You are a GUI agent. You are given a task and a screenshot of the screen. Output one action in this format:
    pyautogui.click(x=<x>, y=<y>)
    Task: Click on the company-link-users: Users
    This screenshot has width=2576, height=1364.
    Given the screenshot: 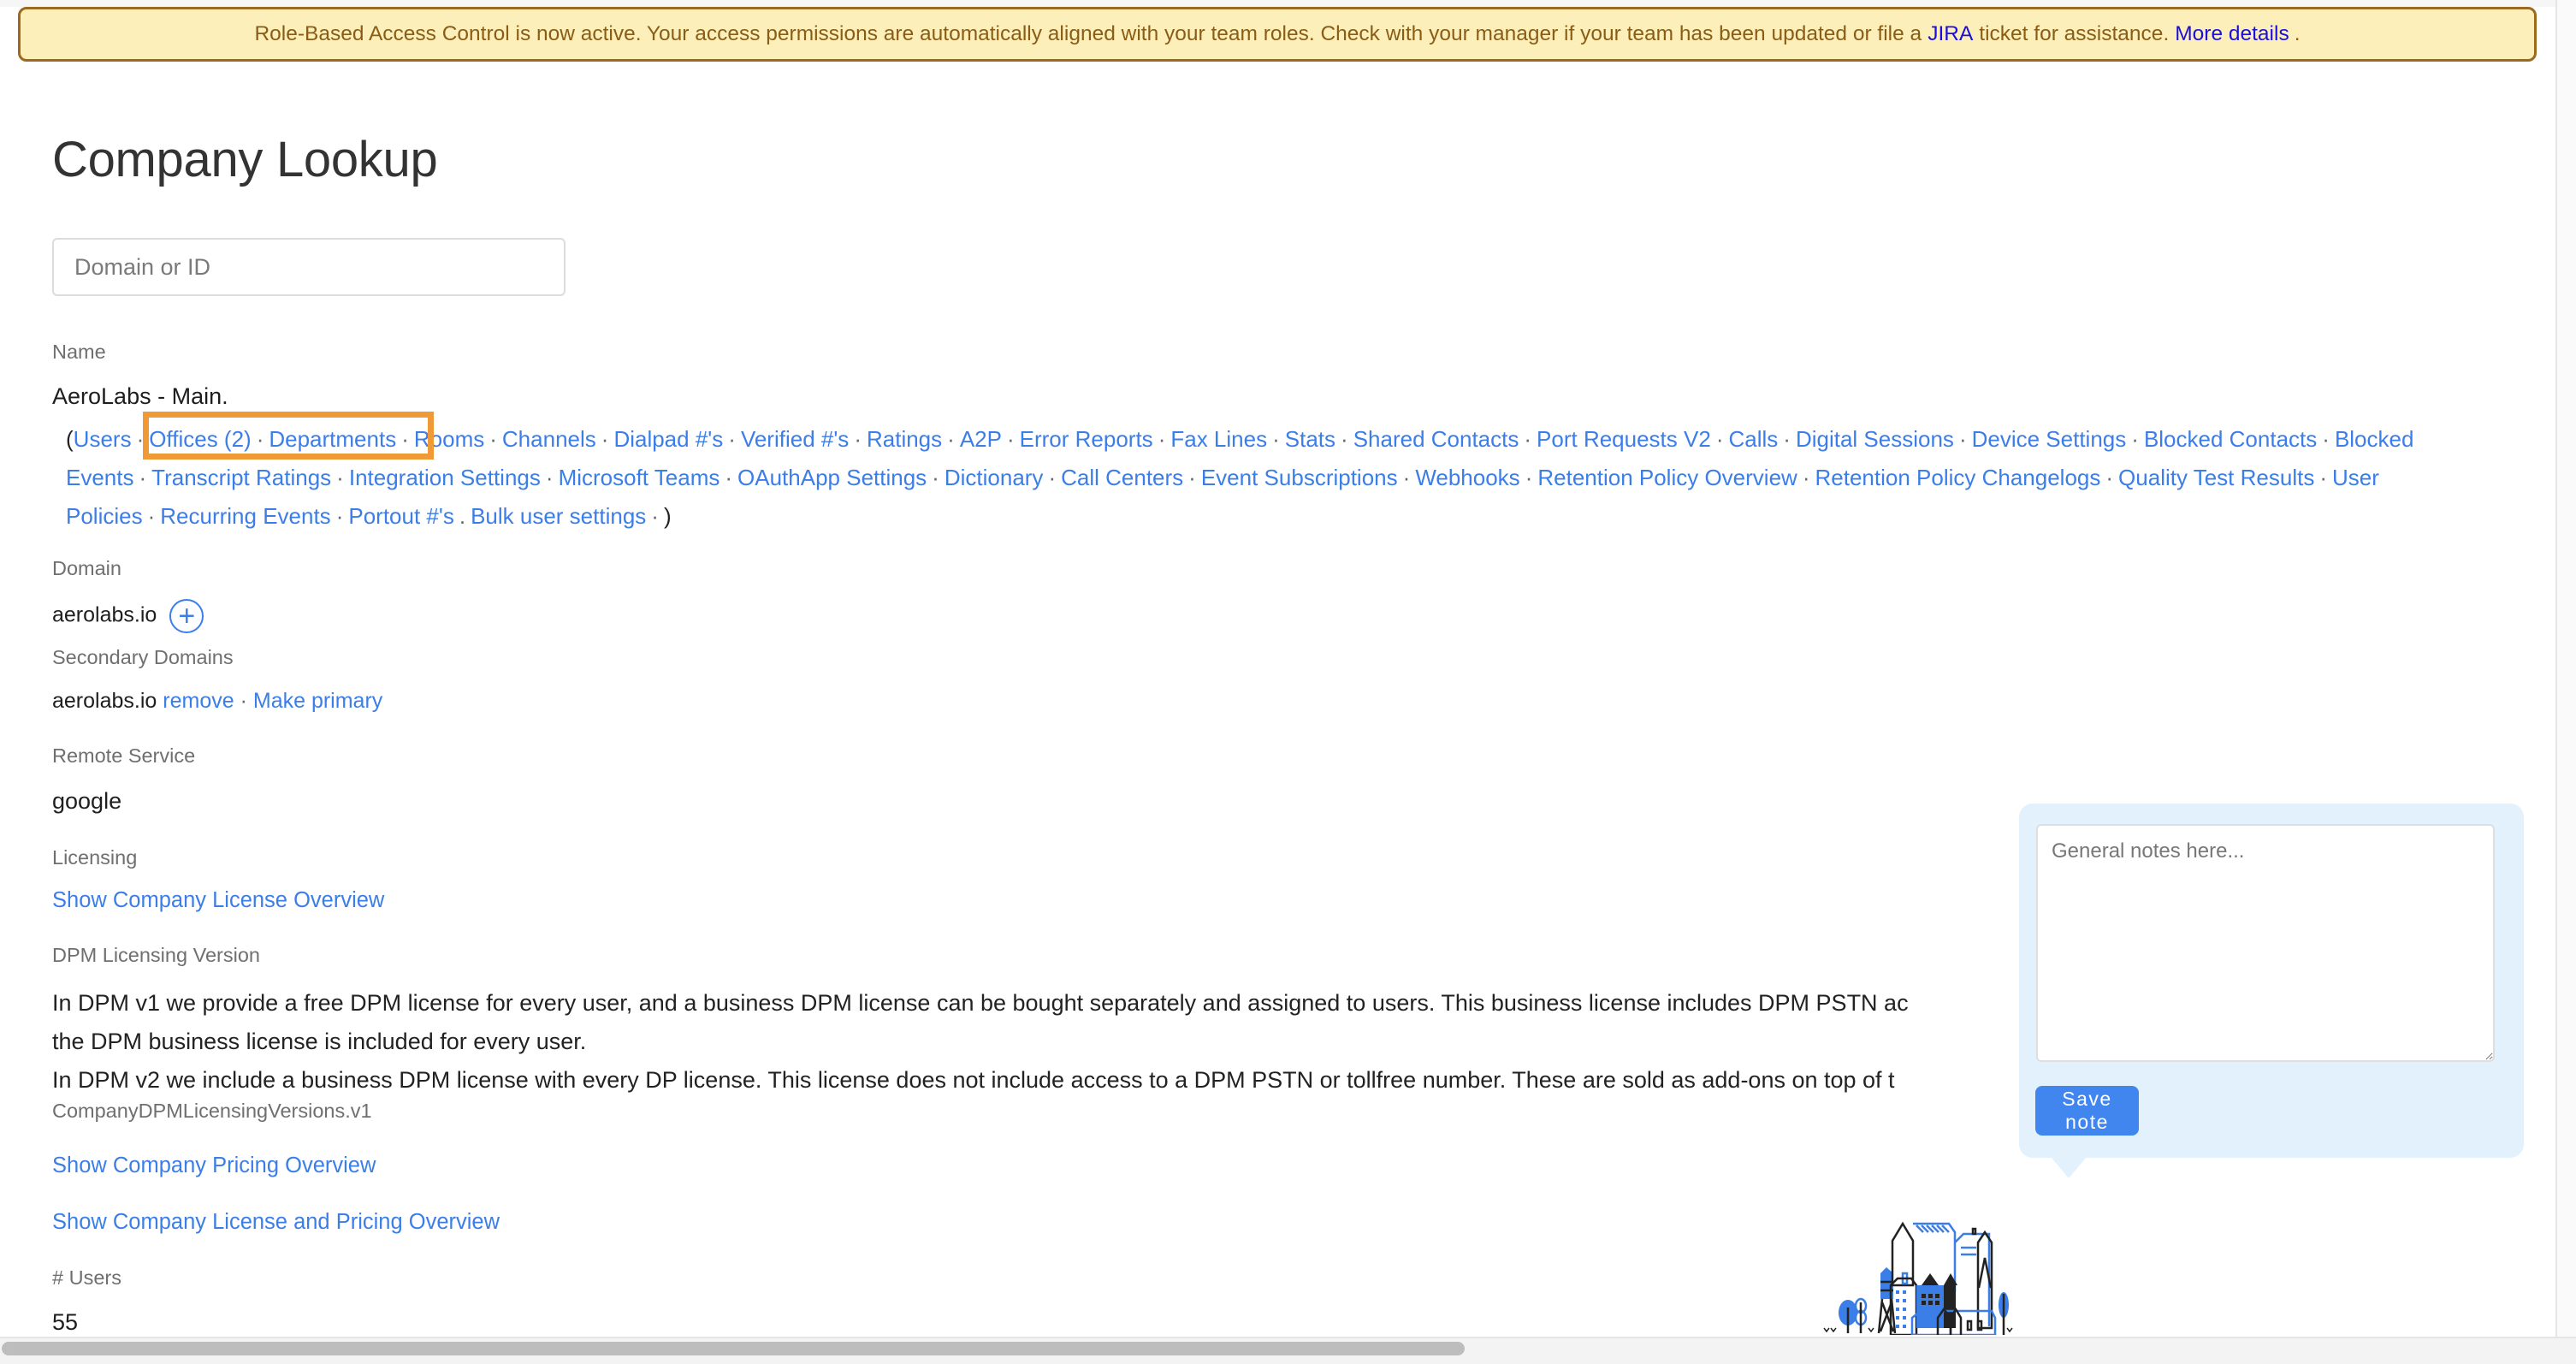 What is the action you would take?
    pyautogui.click(x=103, y=439)
    